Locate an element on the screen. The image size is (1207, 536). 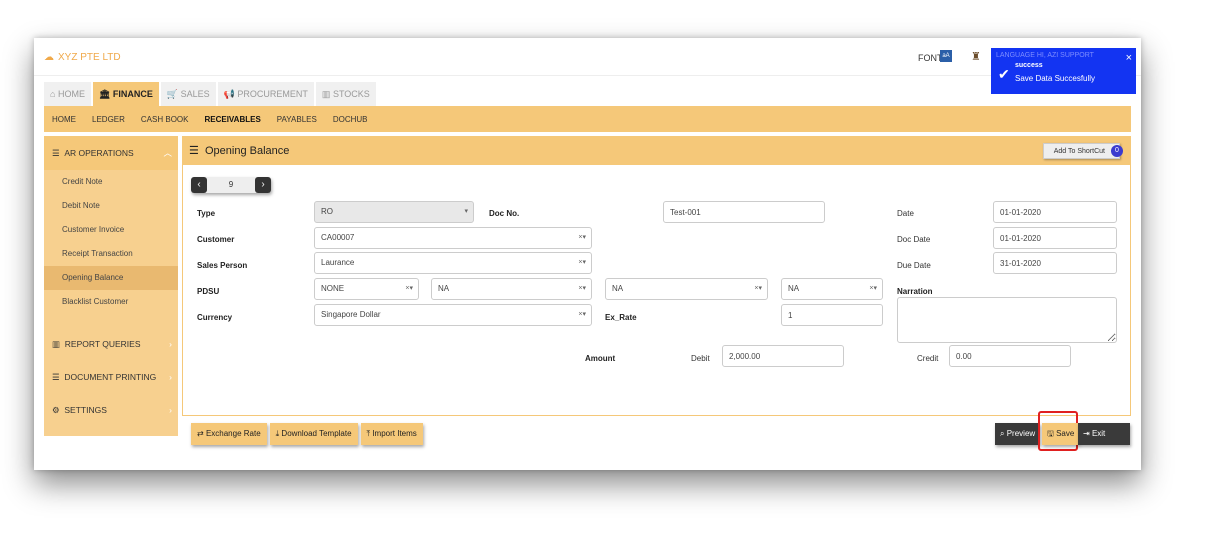
sidebar-section-document-printing: ☰ DOCUMENT PRINTING › is located at coordinates (111, 377).